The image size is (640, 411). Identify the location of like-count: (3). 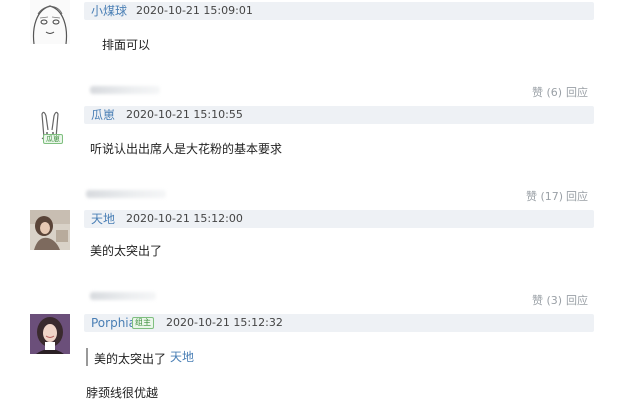
(554, 300).